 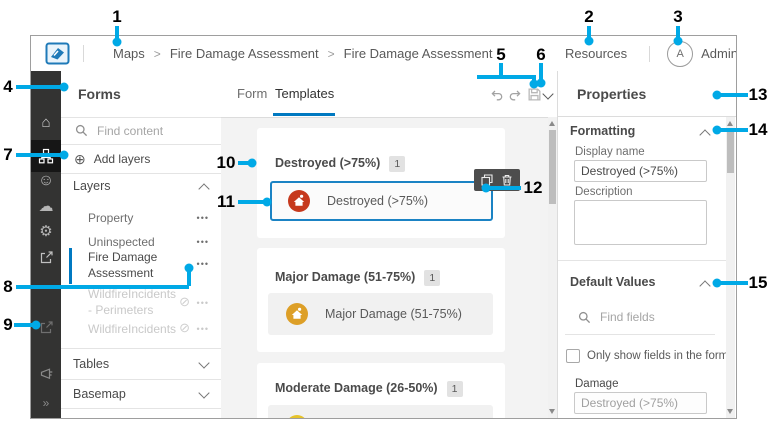 I want to click on template-item-moderate: Moderate Damage (26-50%), so click(x=380, y=411).